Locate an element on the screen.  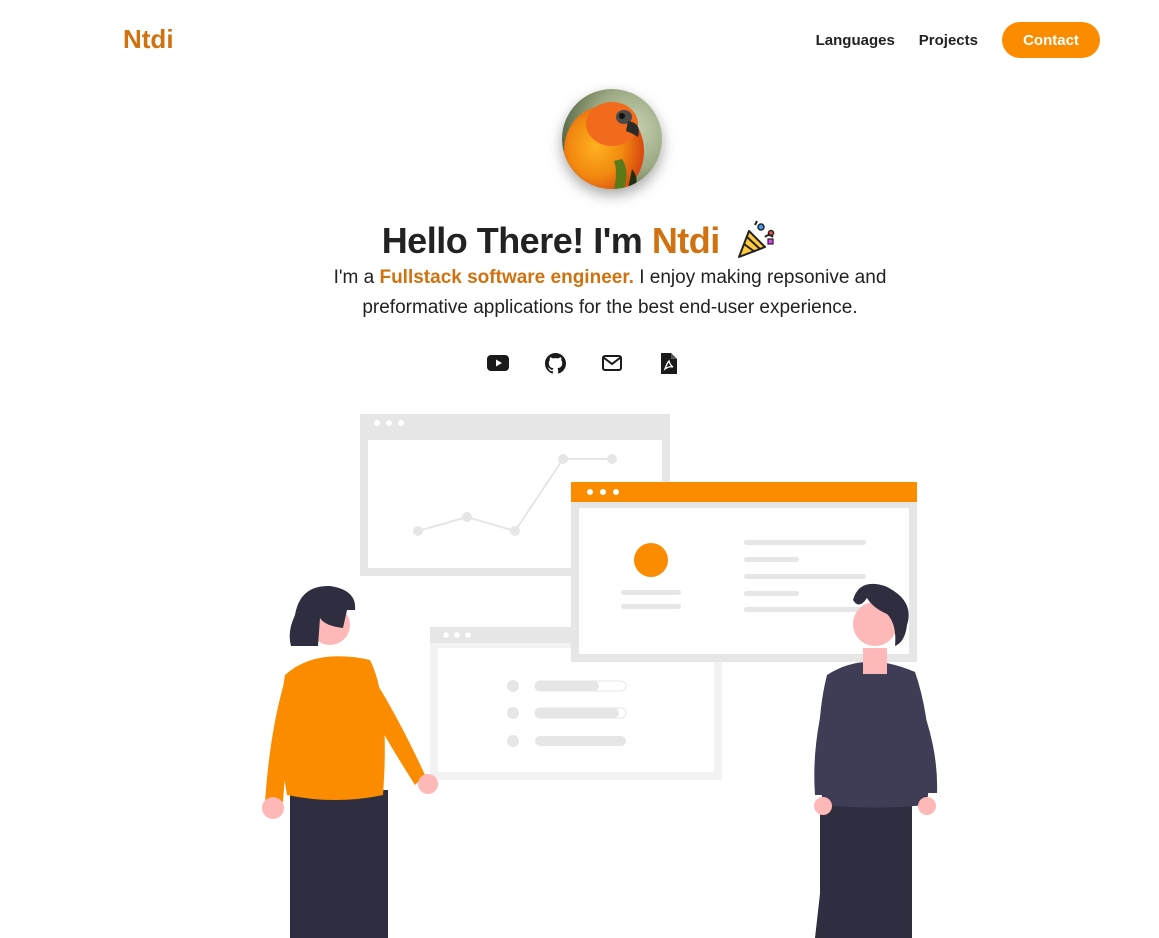
role-text: Fullstack software engineer. is located at coordinates (506, 277).